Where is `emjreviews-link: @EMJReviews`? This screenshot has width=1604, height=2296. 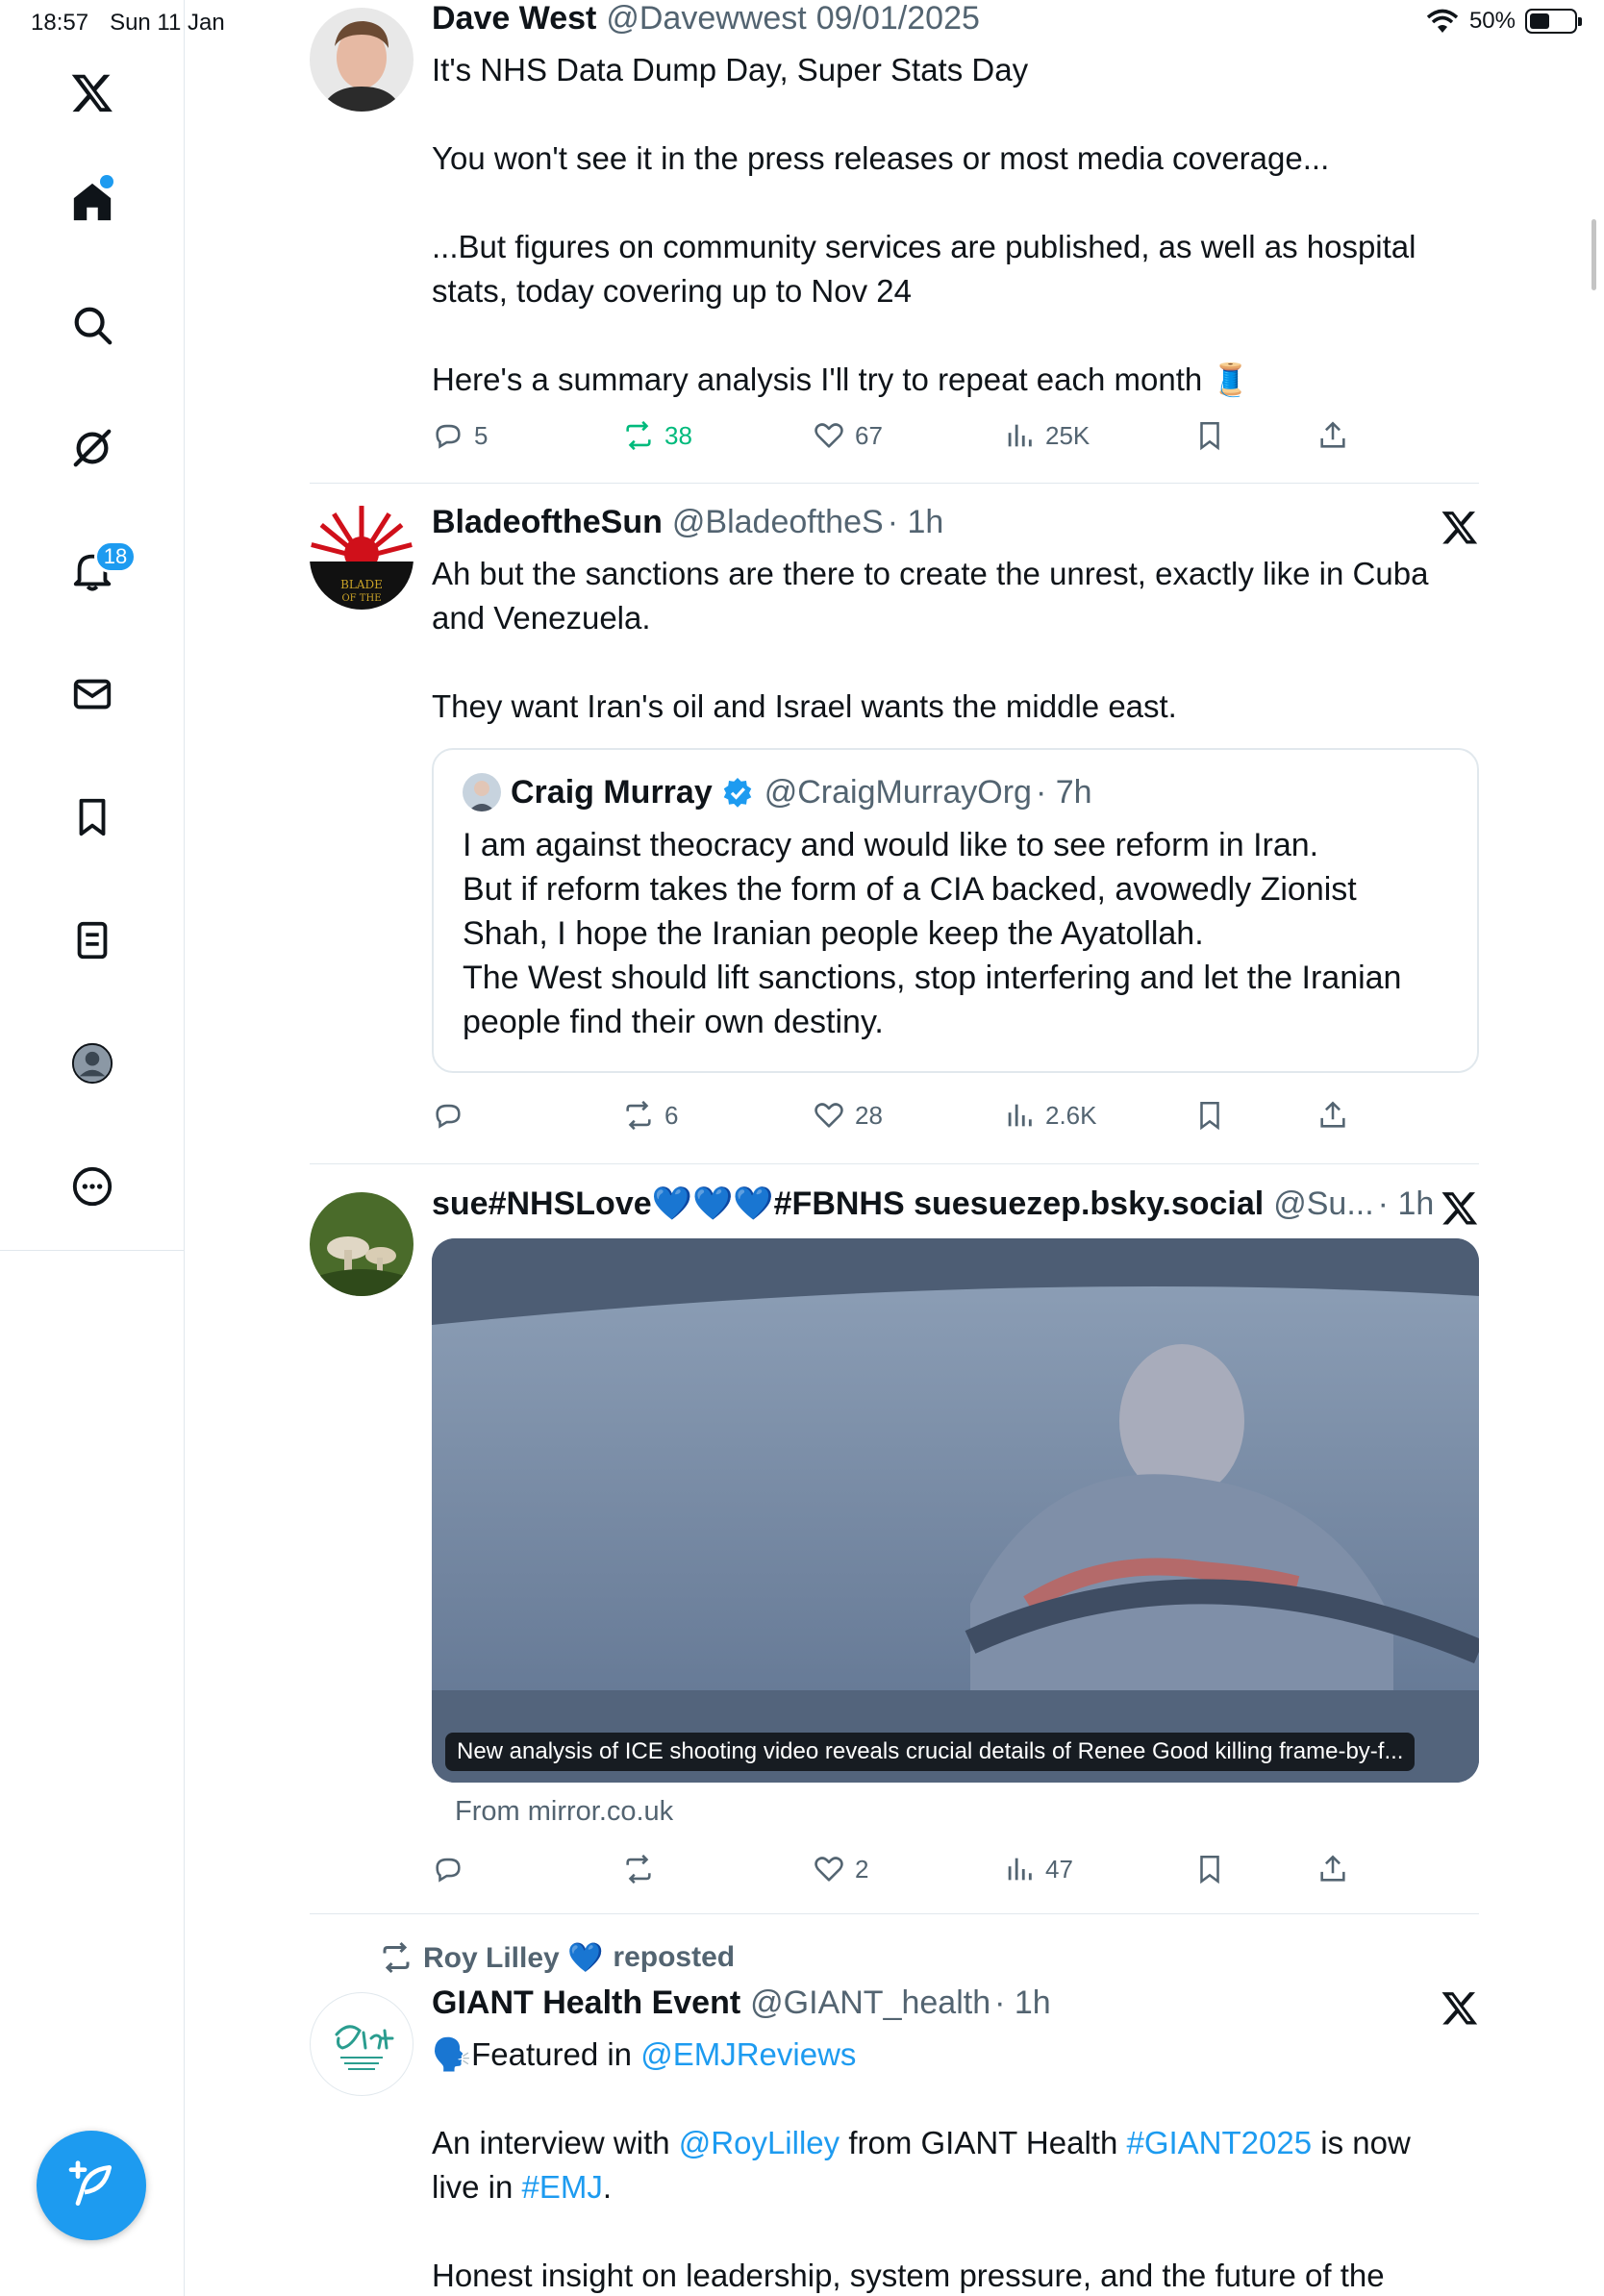
emjreviews-link: @EMJReviews is located at coordinates (748, 2054).